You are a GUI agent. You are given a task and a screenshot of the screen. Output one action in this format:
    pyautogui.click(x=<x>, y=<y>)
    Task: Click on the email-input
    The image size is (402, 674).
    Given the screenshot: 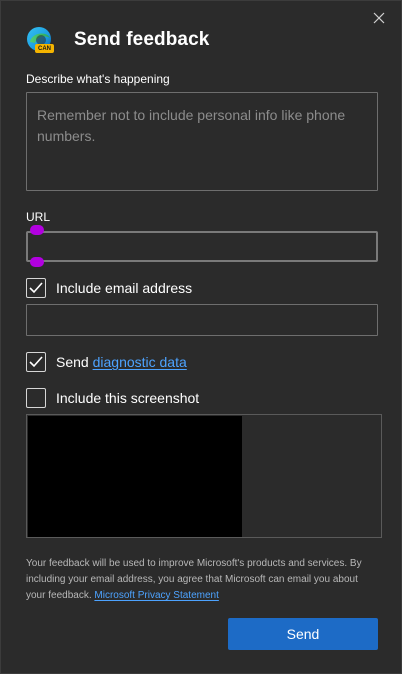 What is the action you would take?
    pyautogui.click(x=202, y=320)
    